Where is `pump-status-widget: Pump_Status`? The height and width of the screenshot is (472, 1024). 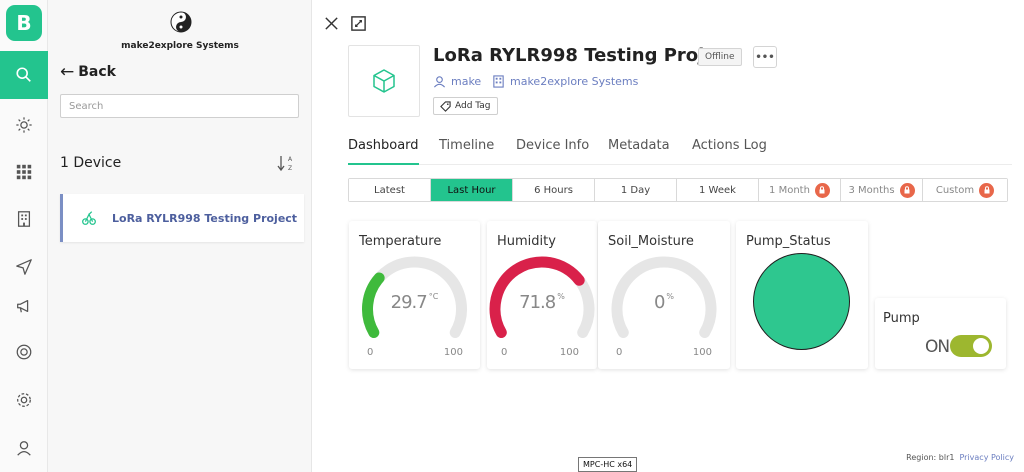 pump-status-widget: Pump_Status is located at coordinates (802, 295).